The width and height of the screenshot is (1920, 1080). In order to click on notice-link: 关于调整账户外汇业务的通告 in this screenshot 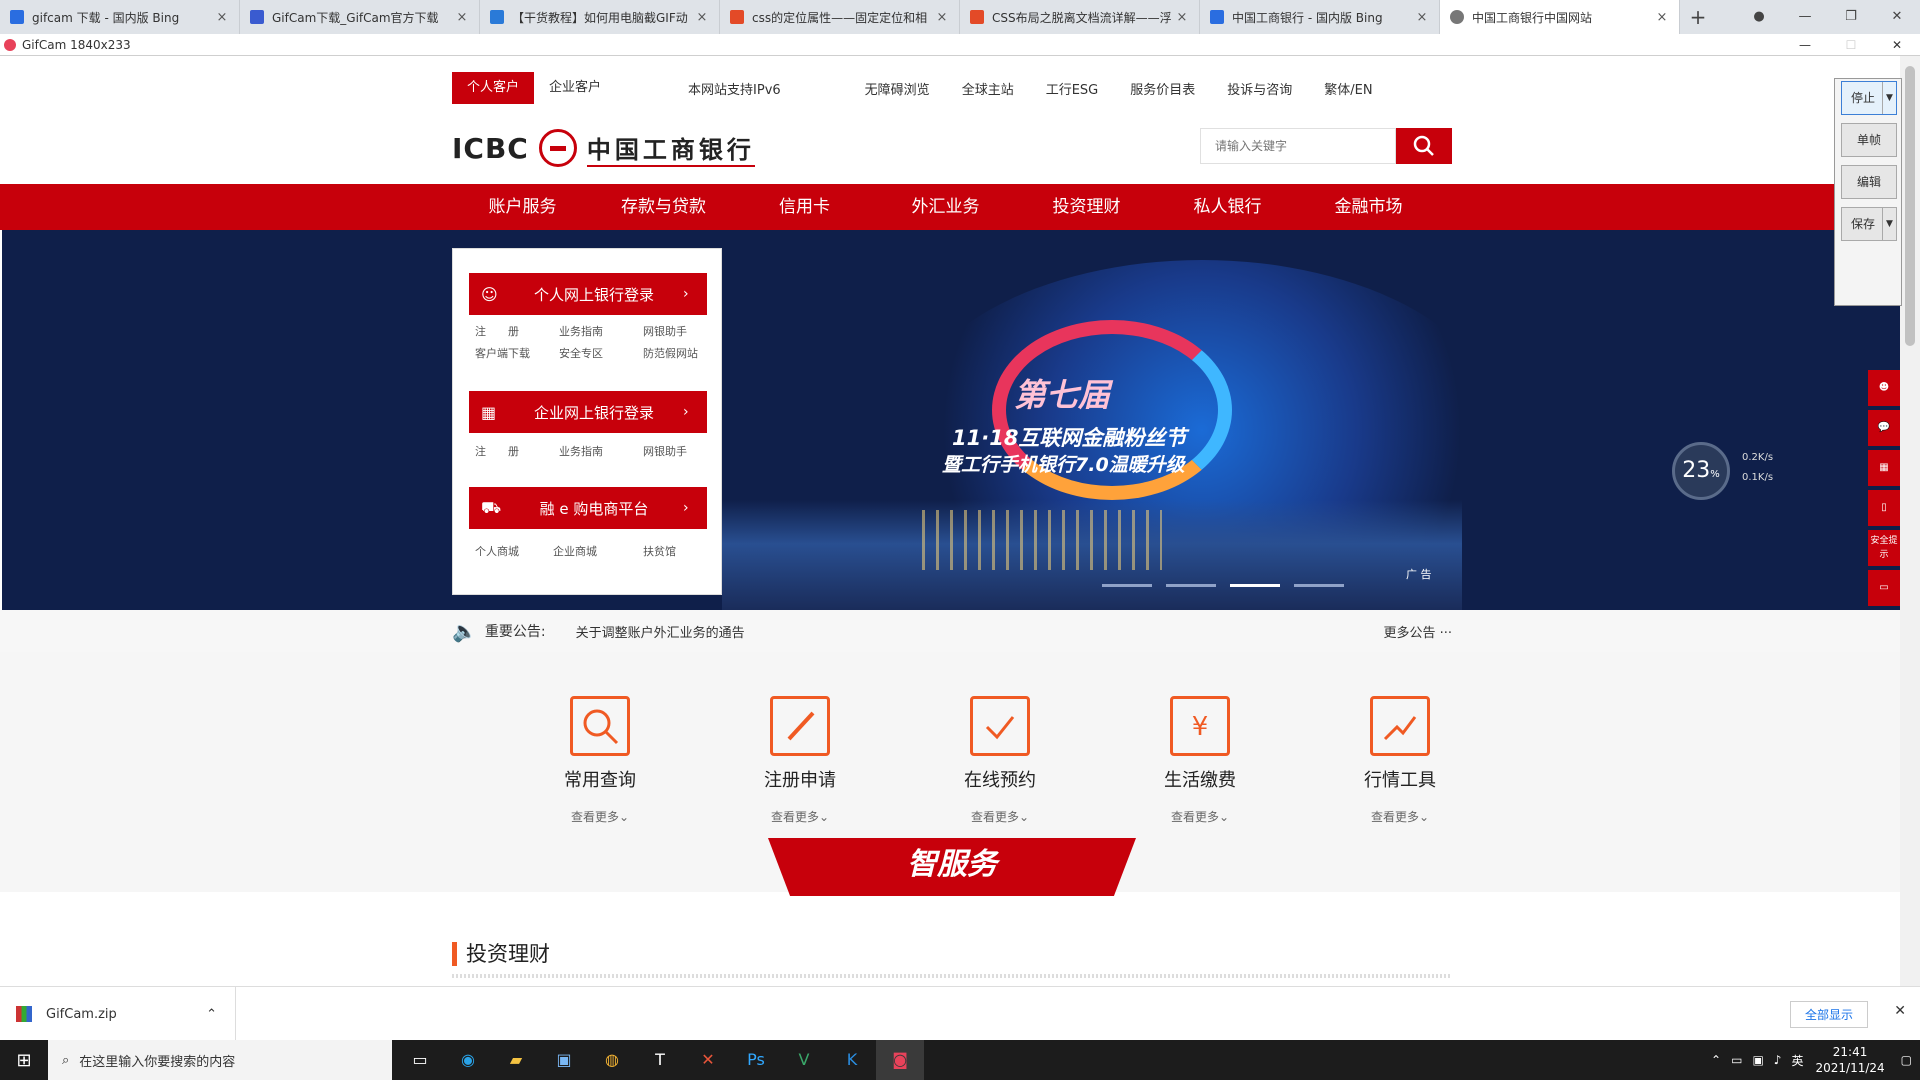, I will do `click(660, 631)`.